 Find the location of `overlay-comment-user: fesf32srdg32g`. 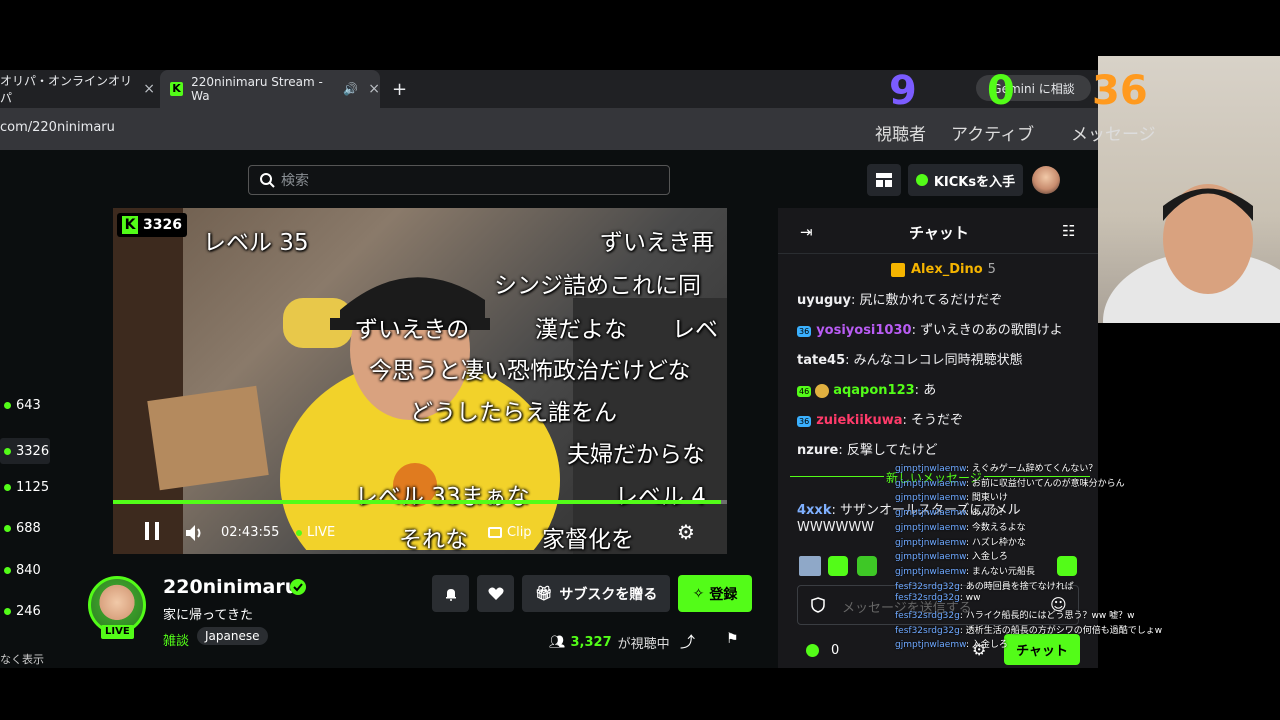

overlay-comment-user: fesf32srdg32g is located at coordinates (927, 616).